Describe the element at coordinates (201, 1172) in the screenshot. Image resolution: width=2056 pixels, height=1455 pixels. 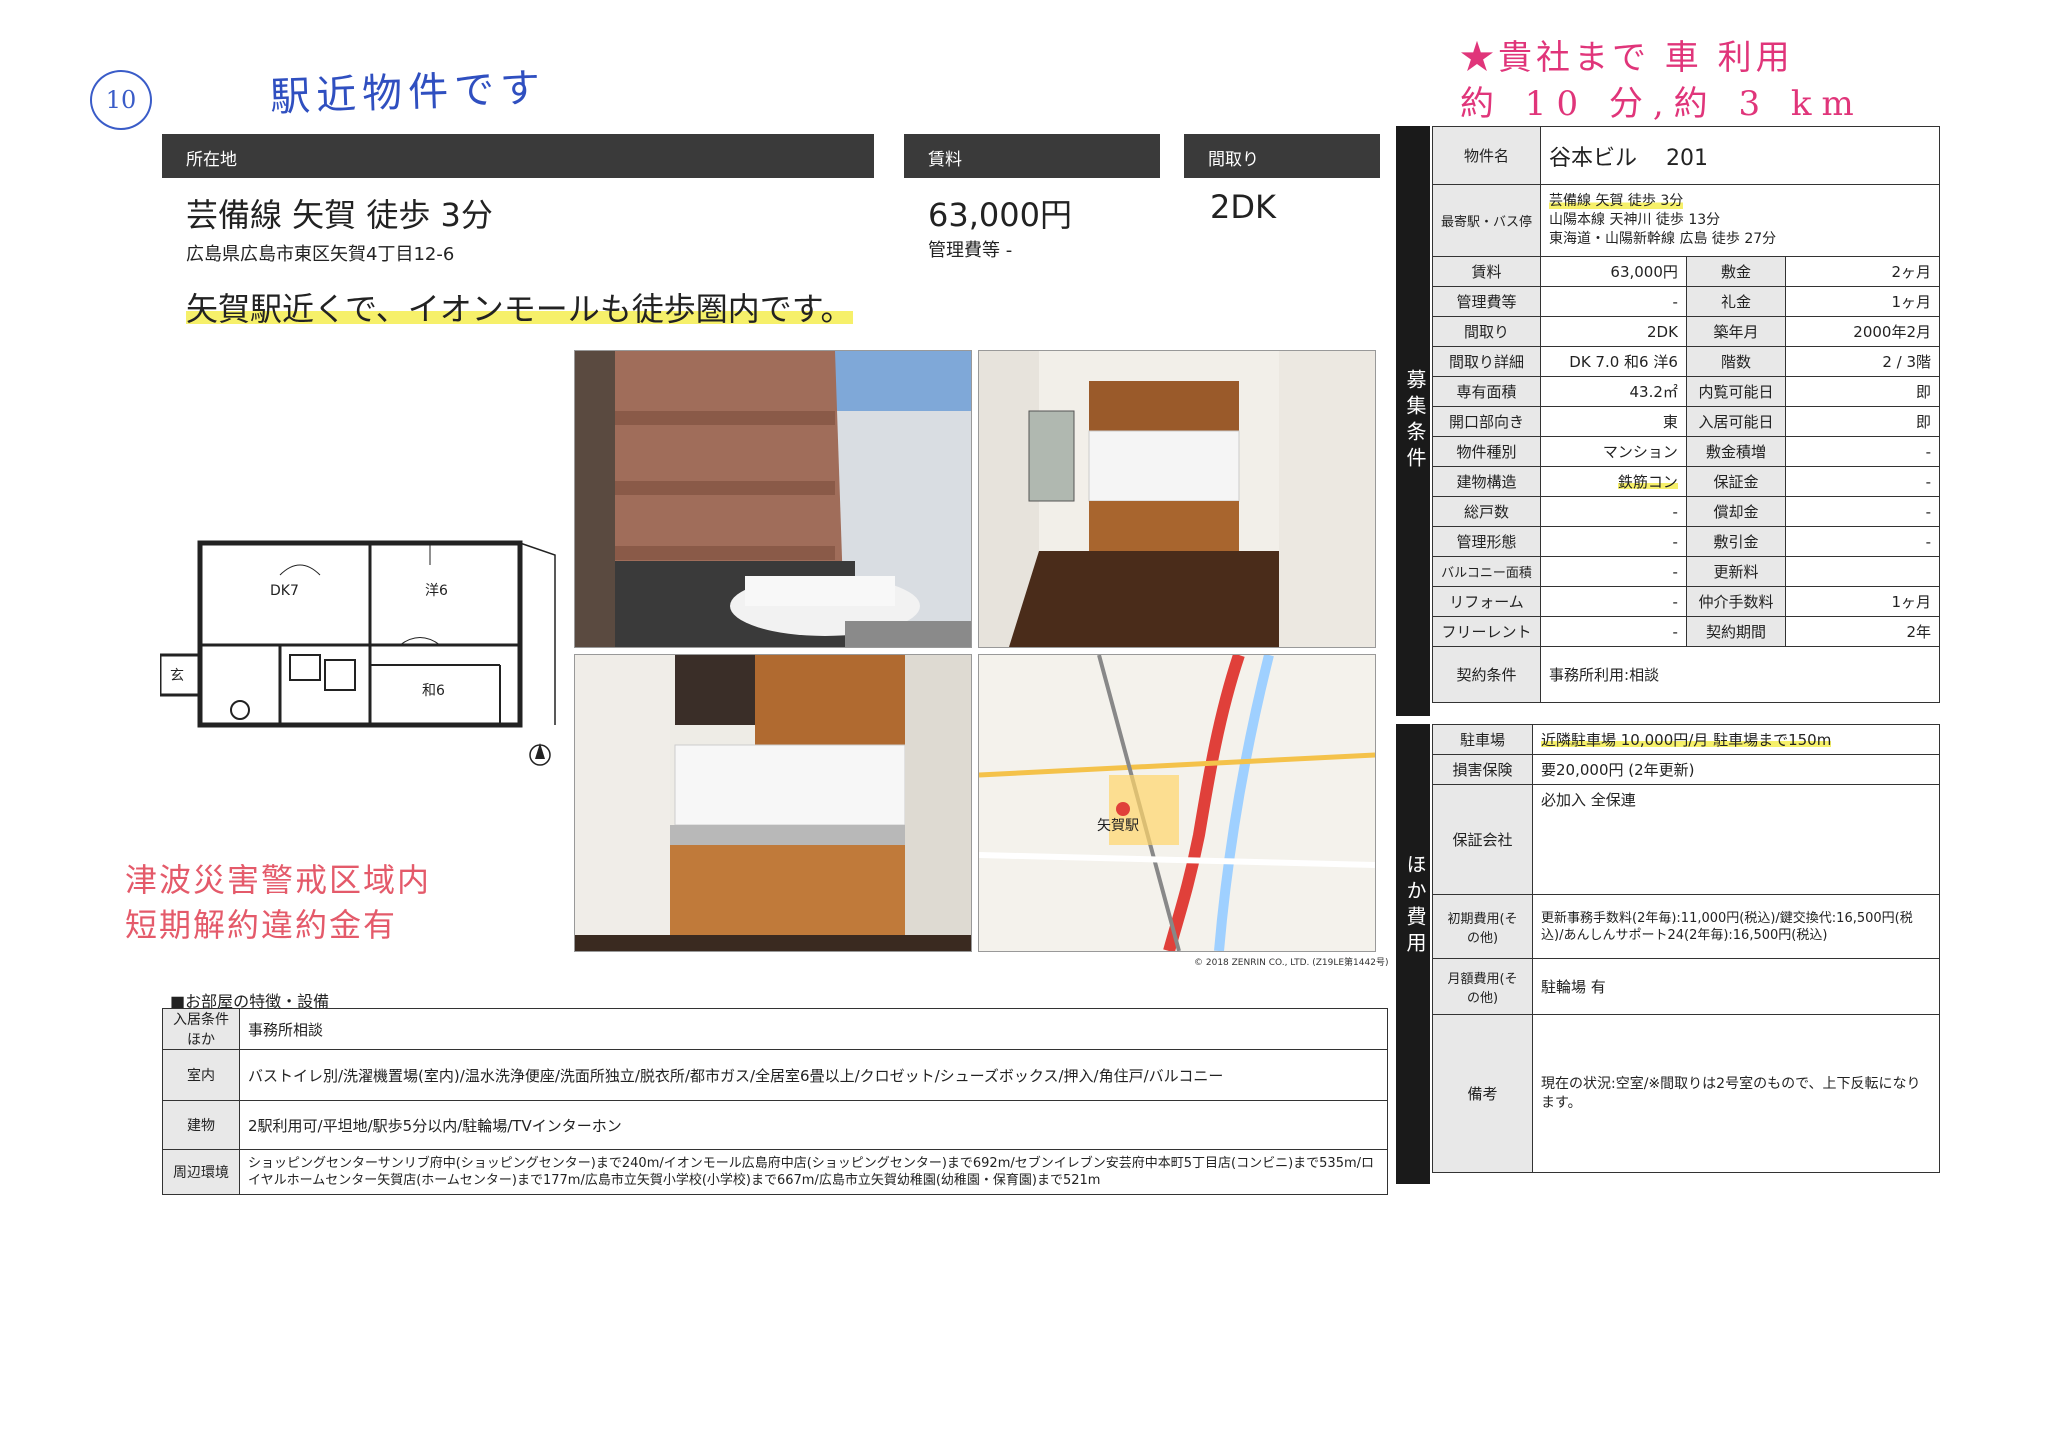
I see `feature-label: 周辺環境` at that location.